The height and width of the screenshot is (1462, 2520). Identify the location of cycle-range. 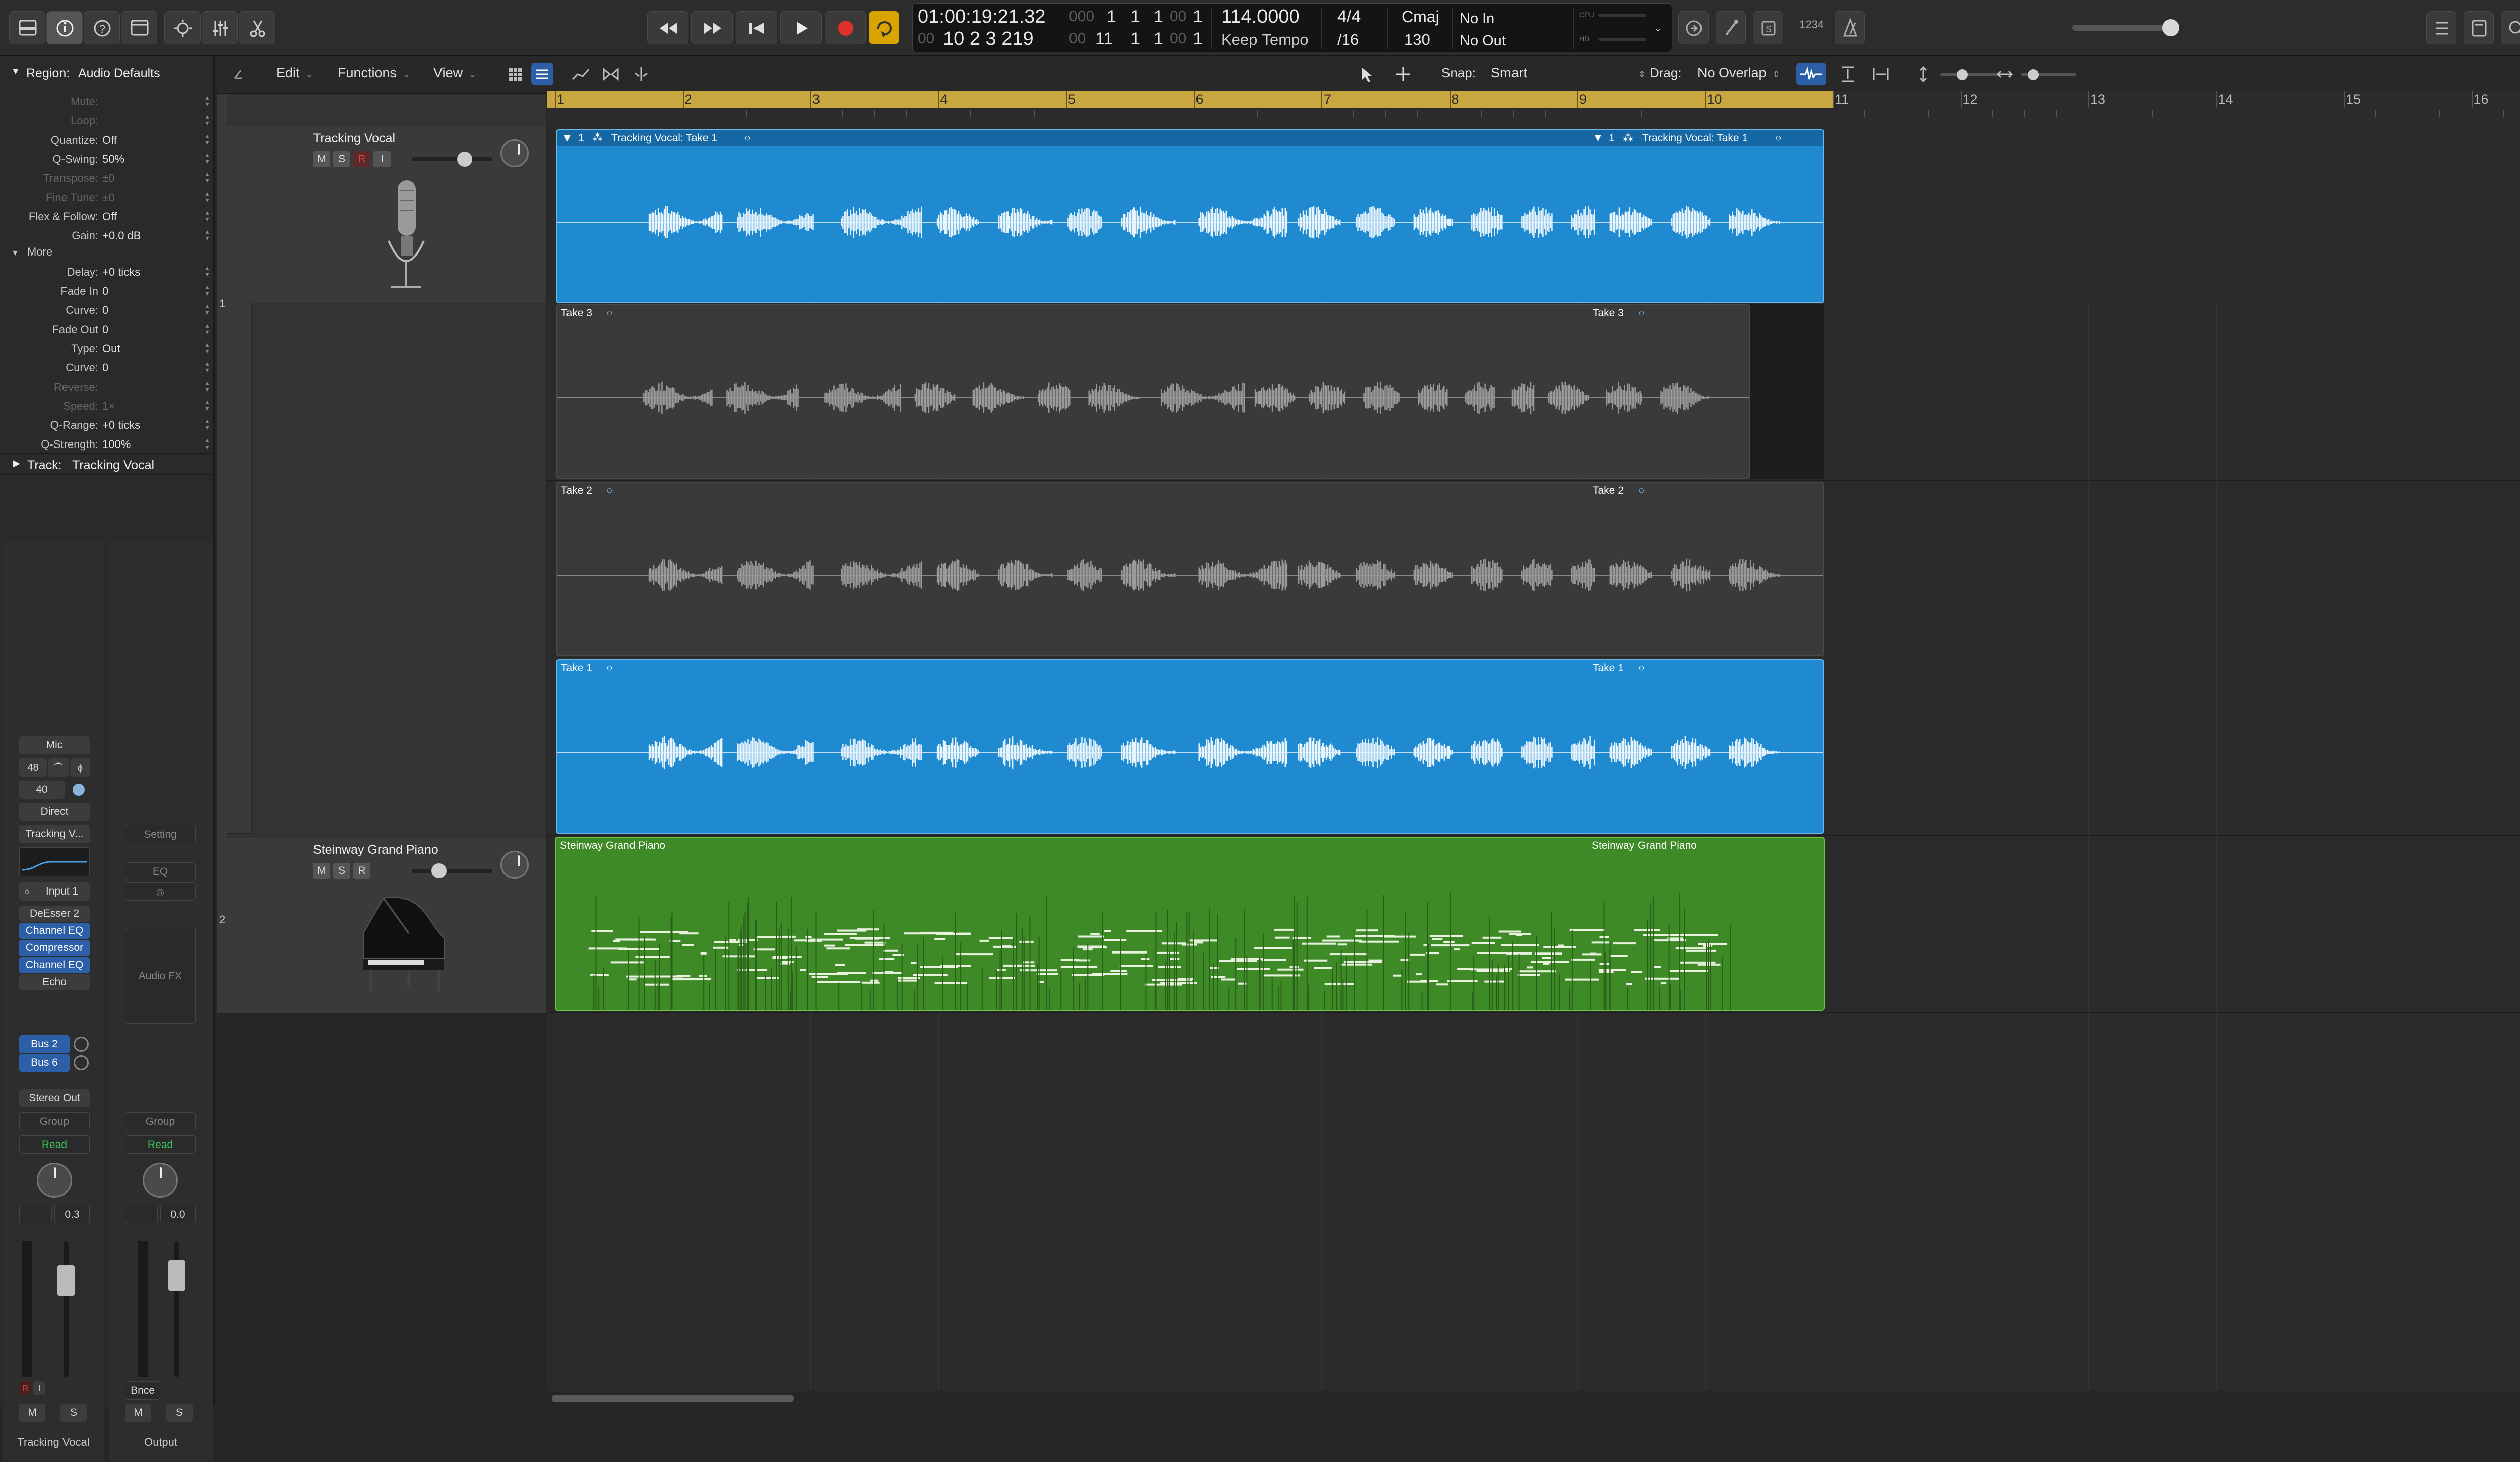
(1190, 100).